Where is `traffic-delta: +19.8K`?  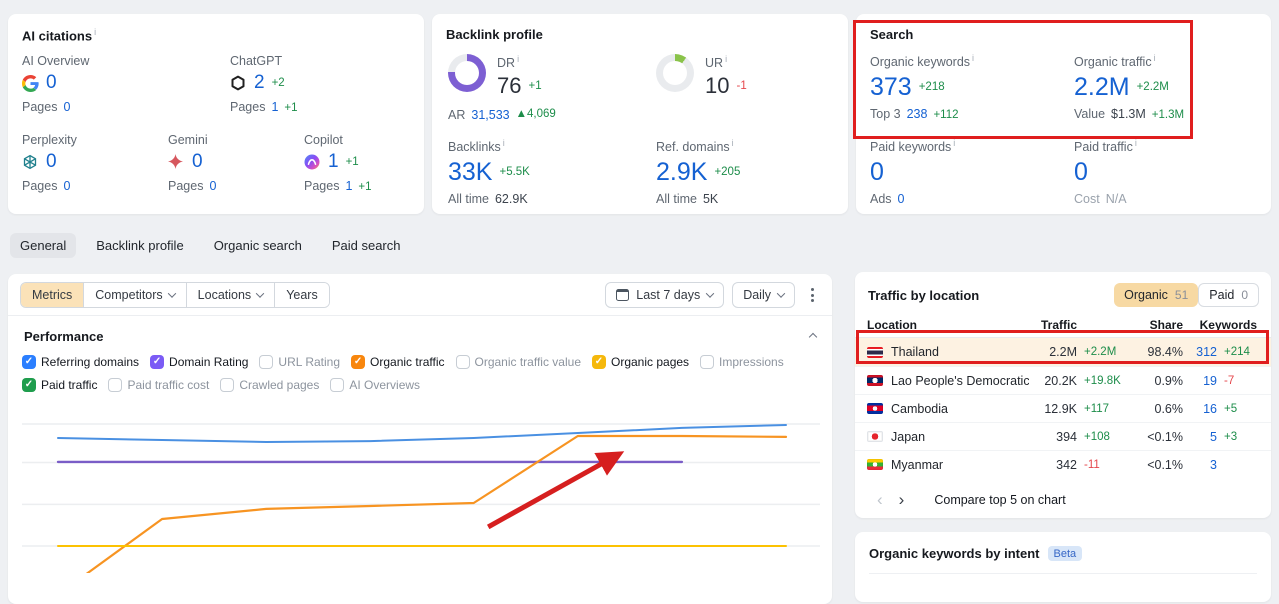
traffic-delta: +19.8K is located at coordinates (1102, 380).